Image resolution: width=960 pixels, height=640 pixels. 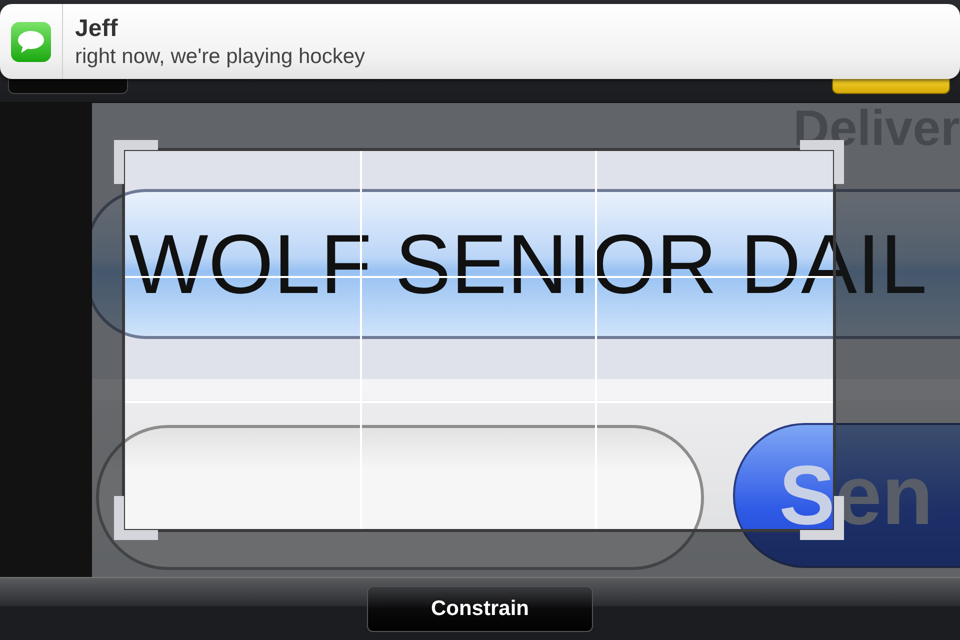 What do you see at coordinates (31, 42) in the screenshot?
I see `message-icon` at bounding box center [31, 42].